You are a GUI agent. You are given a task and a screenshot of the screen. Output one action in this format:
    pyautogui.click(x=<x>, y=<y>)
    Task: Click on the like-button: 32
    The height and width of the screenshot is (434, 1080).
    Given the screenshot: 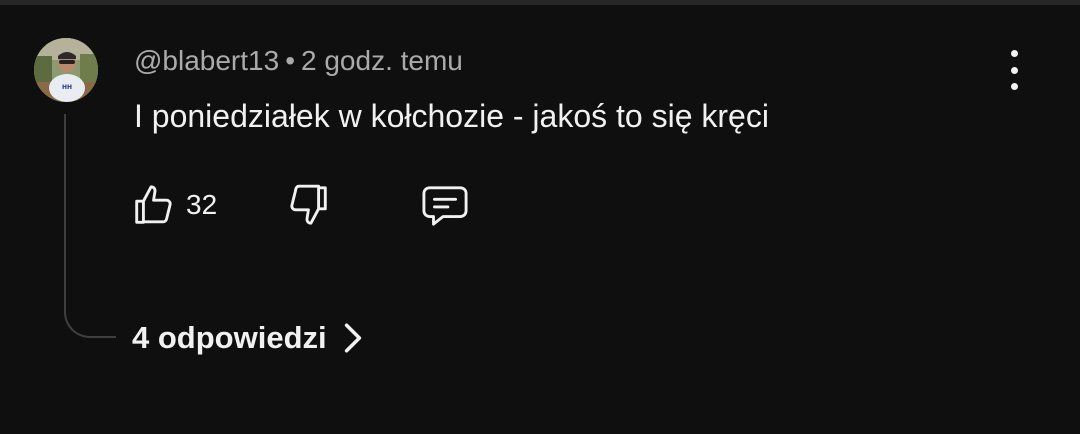 What is the action you would take?
    pyautogui.click(x=173, y=205)
    